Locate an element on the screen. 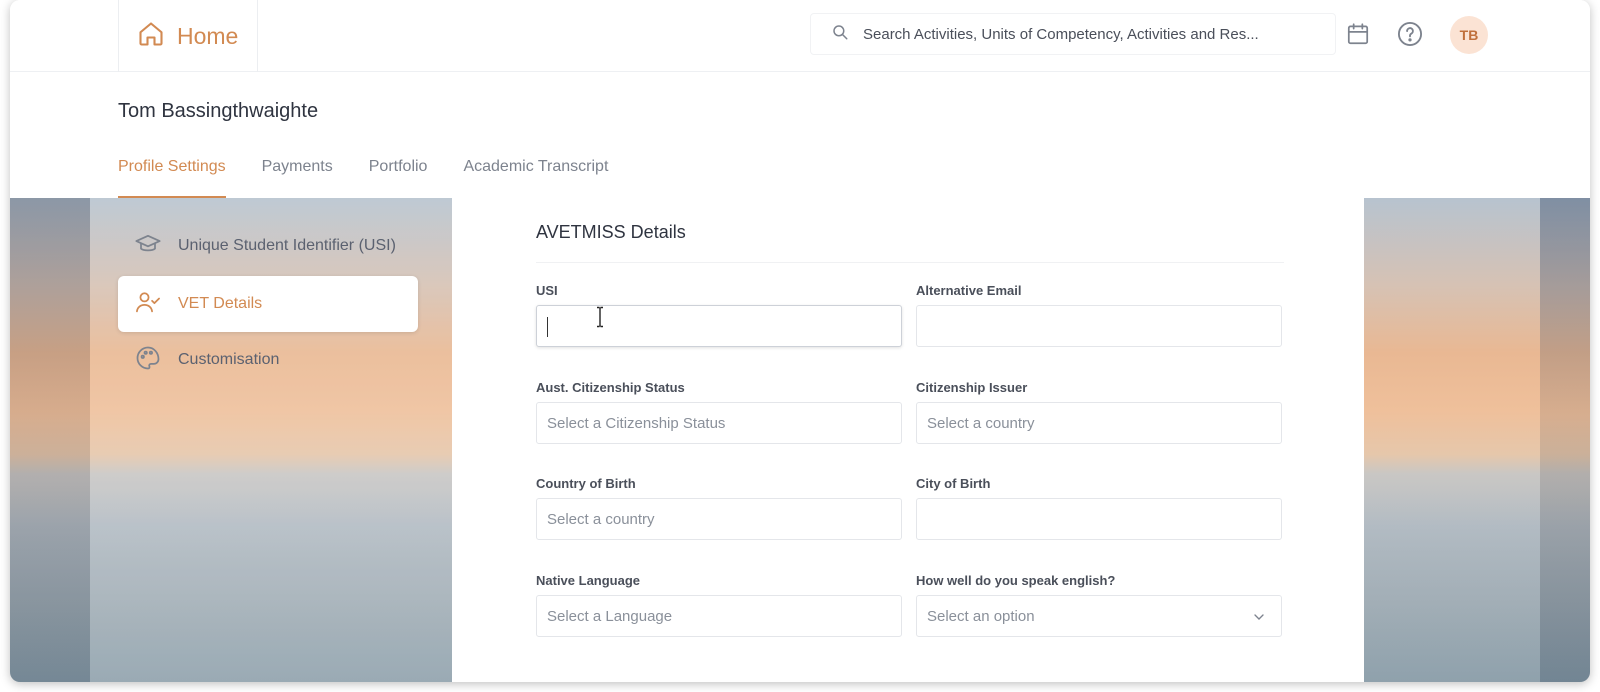  native-language-select is located at coordinates (719, 616).